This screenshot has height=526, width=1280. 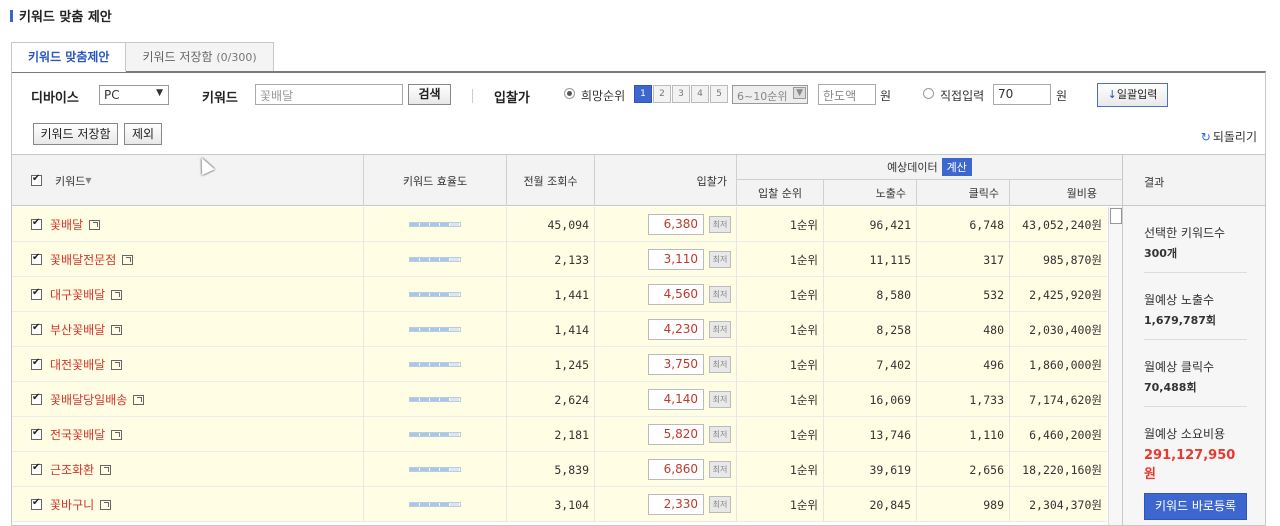 I want to click on keyword-link: 꽃배달당일배송, so click(x=88, y=399).